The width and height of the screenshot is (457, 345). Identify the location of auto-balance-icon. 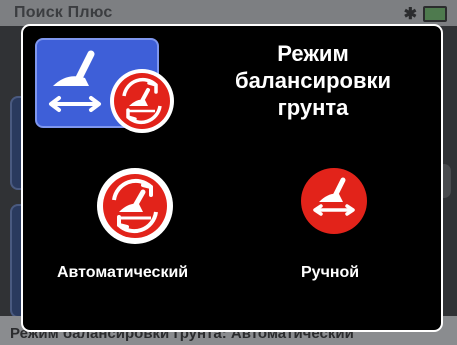
(135, 206).